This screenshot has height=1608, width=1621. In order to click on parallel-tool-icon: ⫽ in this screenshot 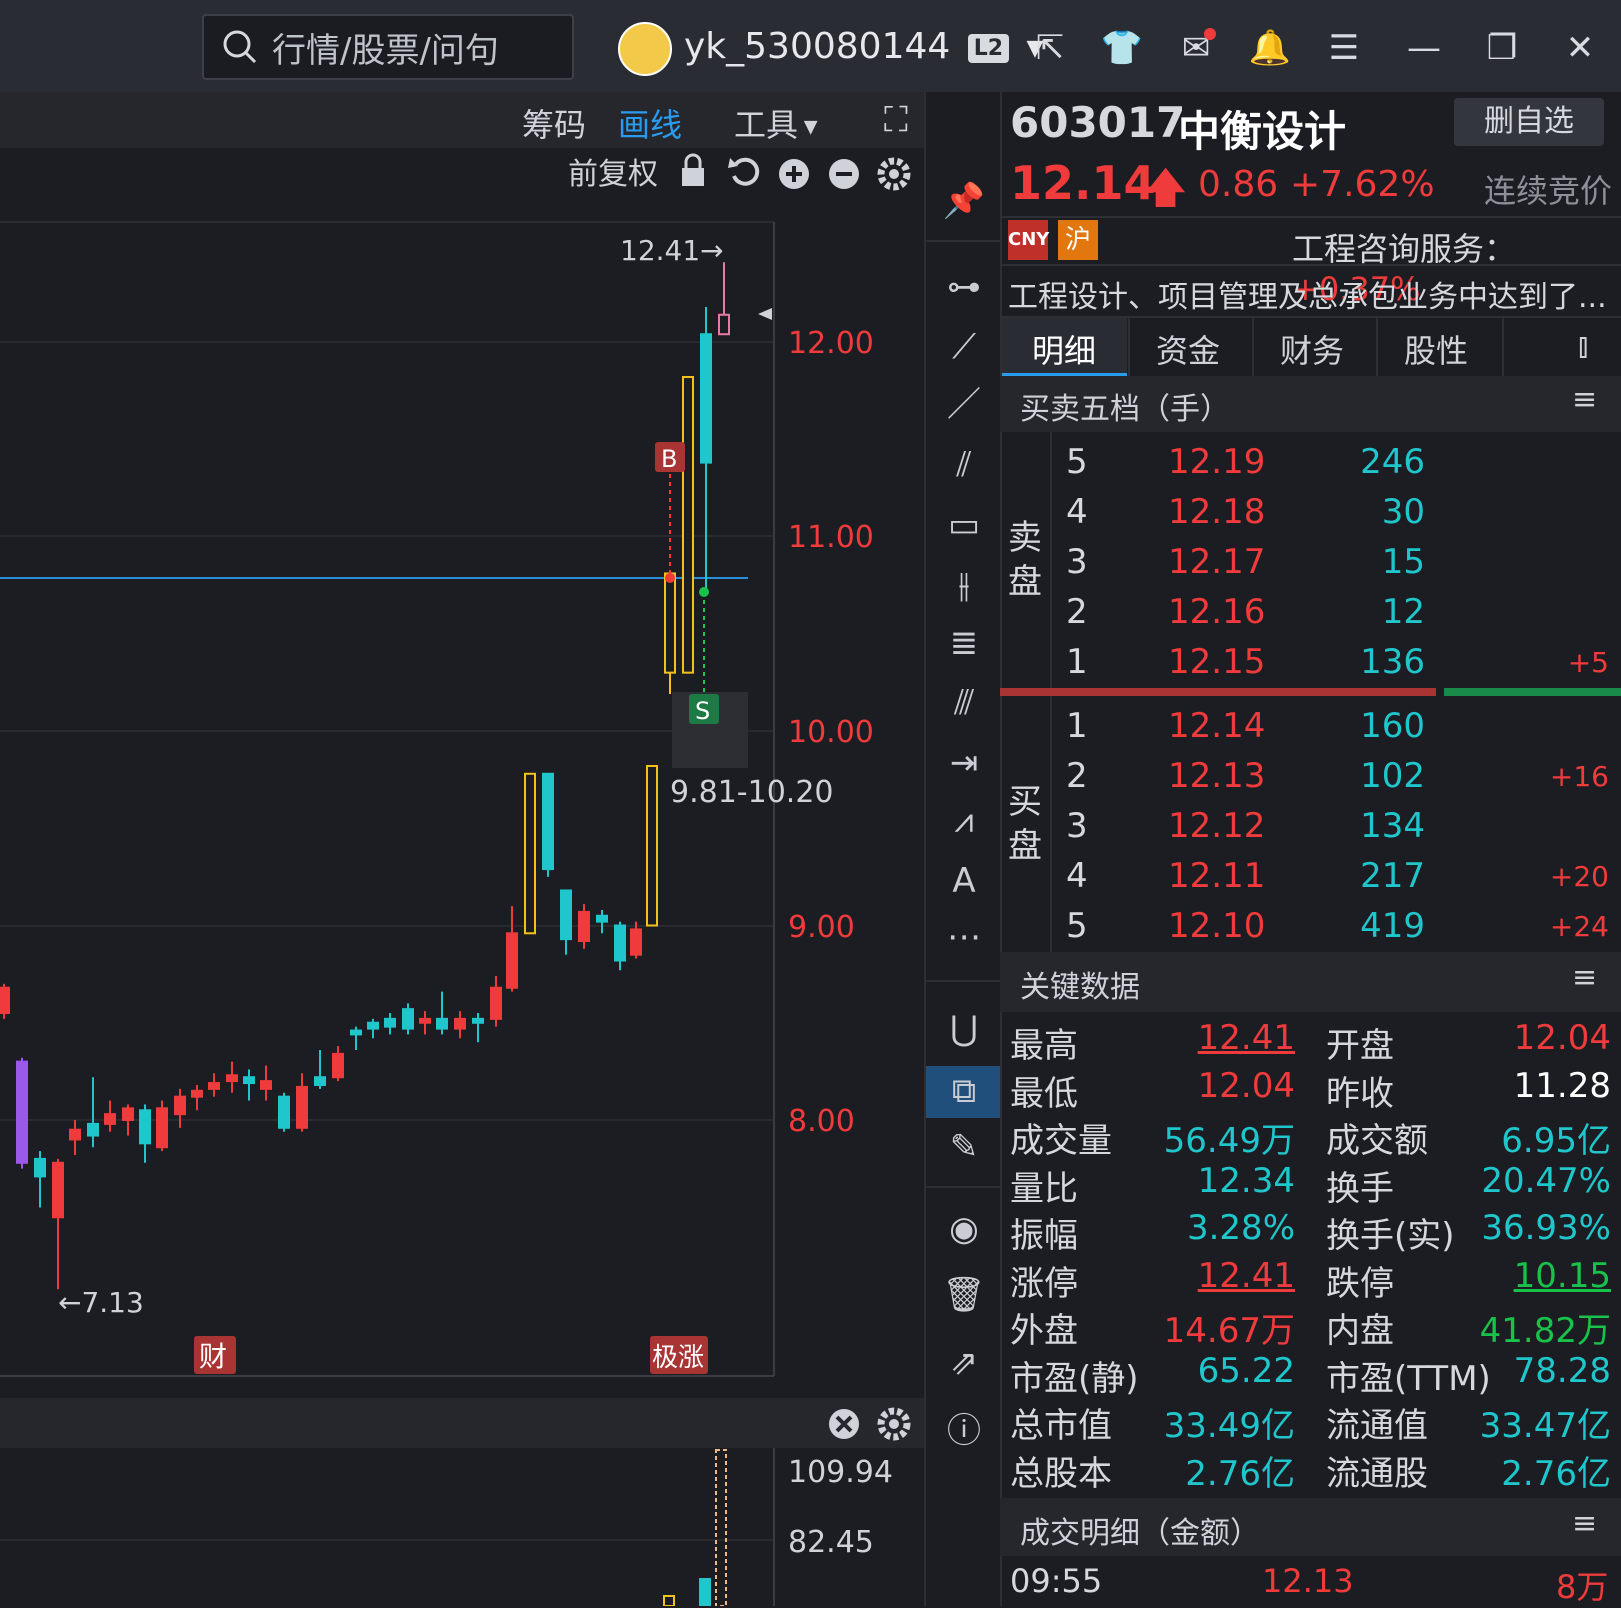, I will do `click(964, 465)`.